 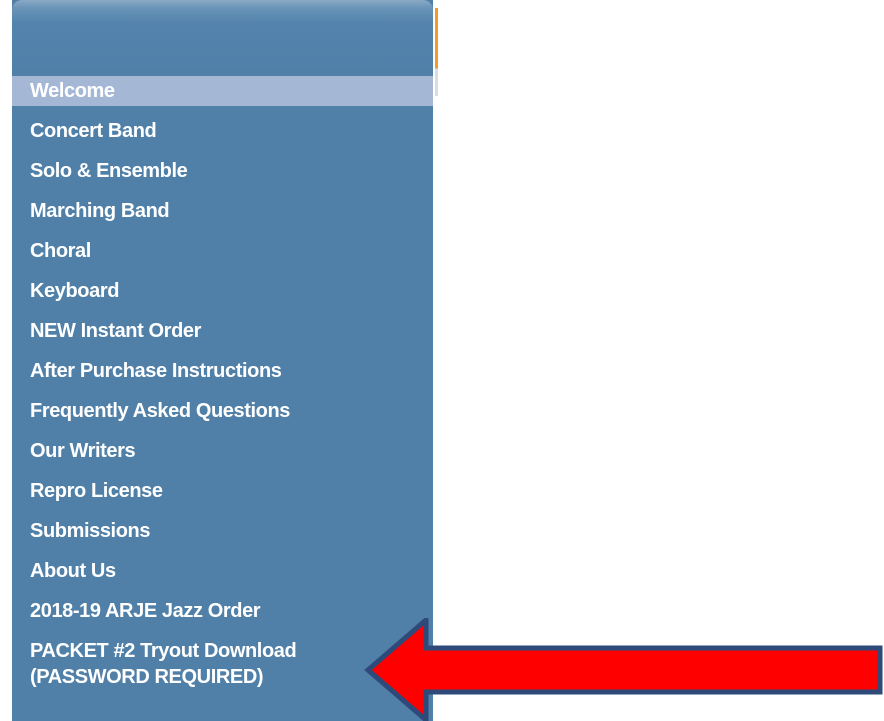 What do you see at coordinates (222, 376) in the screenshot?
I see `sidebar-item-after-purchase-instructions: After Purchase Instructions` at bounding box center [222, 376].